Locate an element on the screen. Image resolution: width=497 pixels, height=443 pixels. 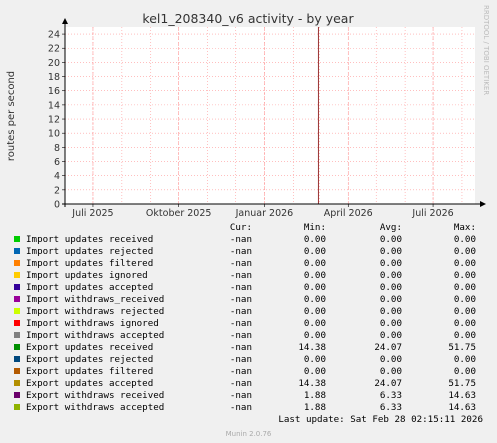
legend-row: Import updates rejected -nan 0.00 0.00 0.00 is located at coordinates (248, 252).